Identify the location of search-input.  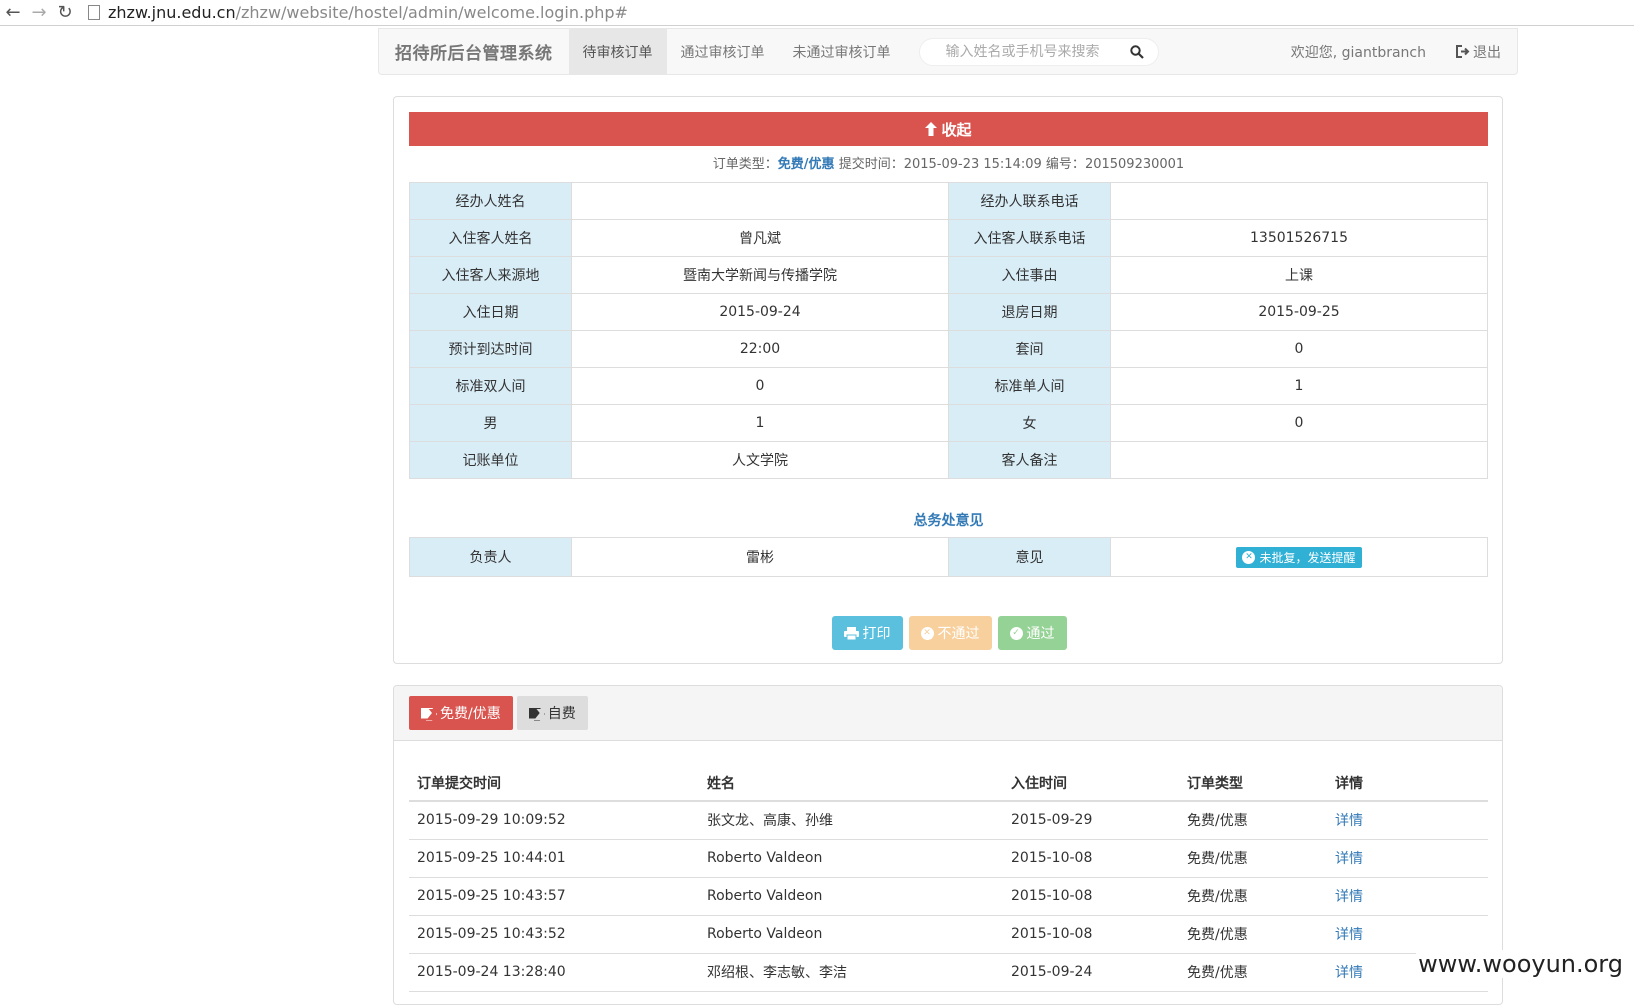
(1030, 51).